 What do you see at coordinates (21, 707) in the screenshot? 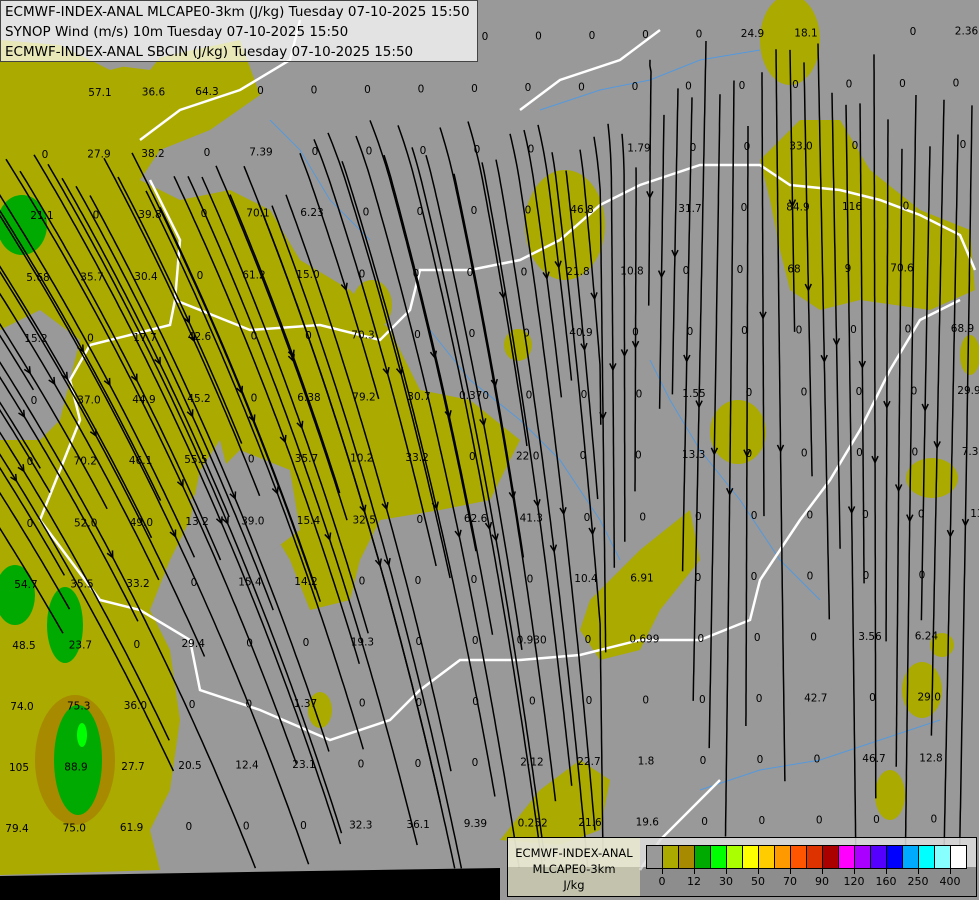
I see `station-value: 74.0` at bounding box center [21, 707].